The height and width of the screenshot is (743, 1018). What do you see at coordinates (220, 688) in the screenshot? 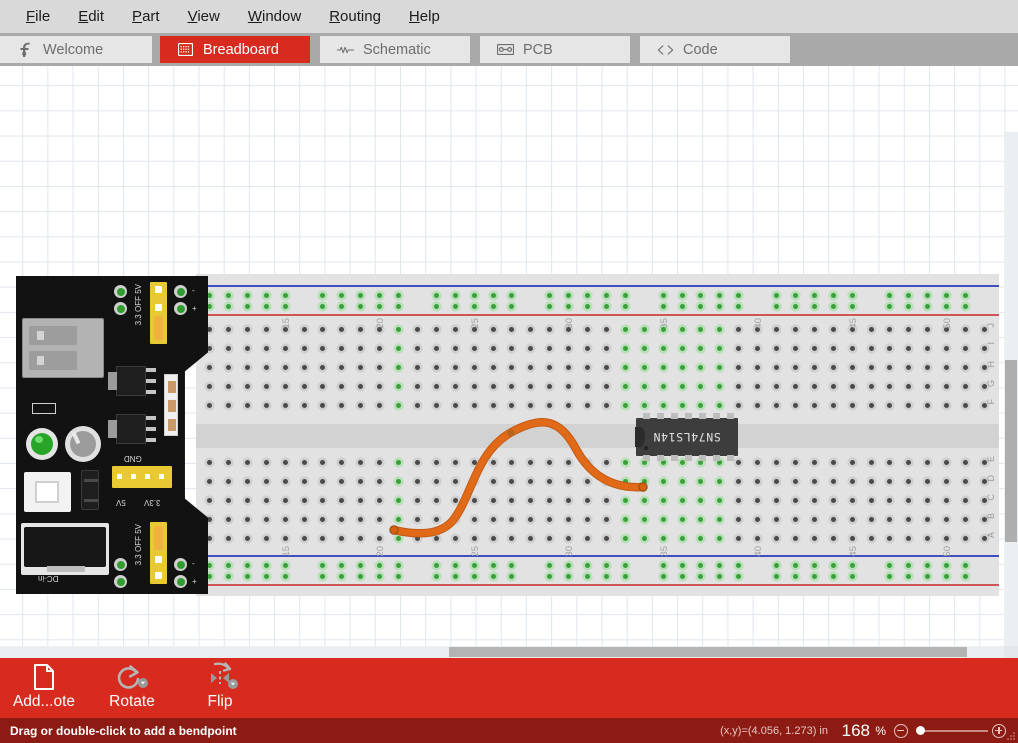
I see `flip-button: Flip` at bounding box center [220, 688].